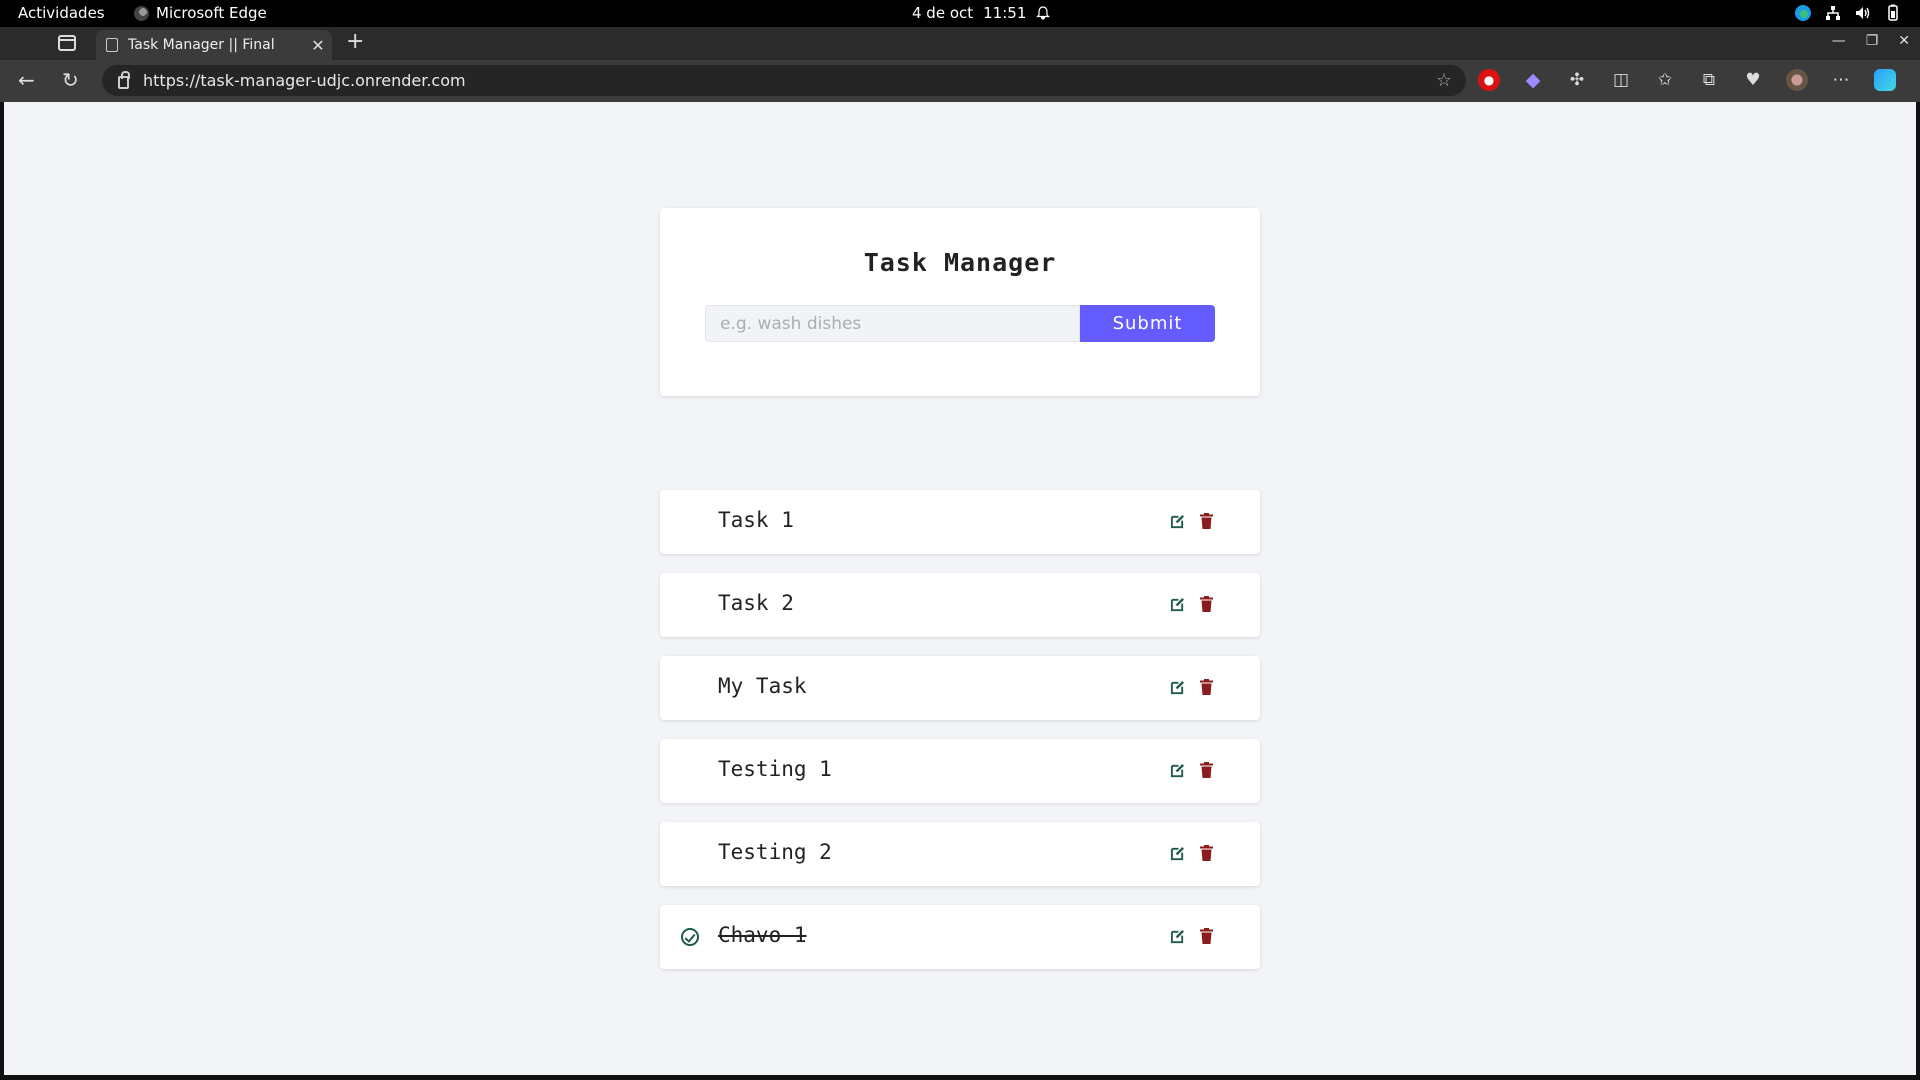 The width and height of the screenshot is (1920, 1080). I want to click on close-window-icon: ✕, so click(1904, 41).